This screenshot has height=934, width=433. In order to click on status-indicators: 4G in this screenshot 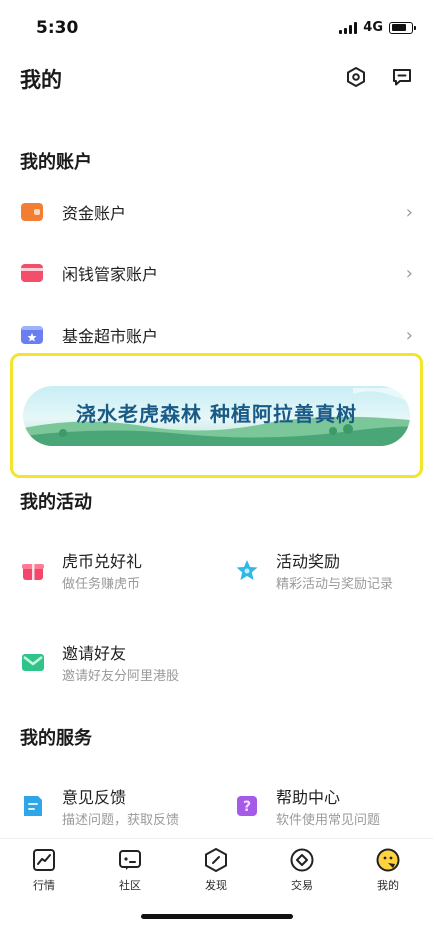, I will do `click(377, 27)`.